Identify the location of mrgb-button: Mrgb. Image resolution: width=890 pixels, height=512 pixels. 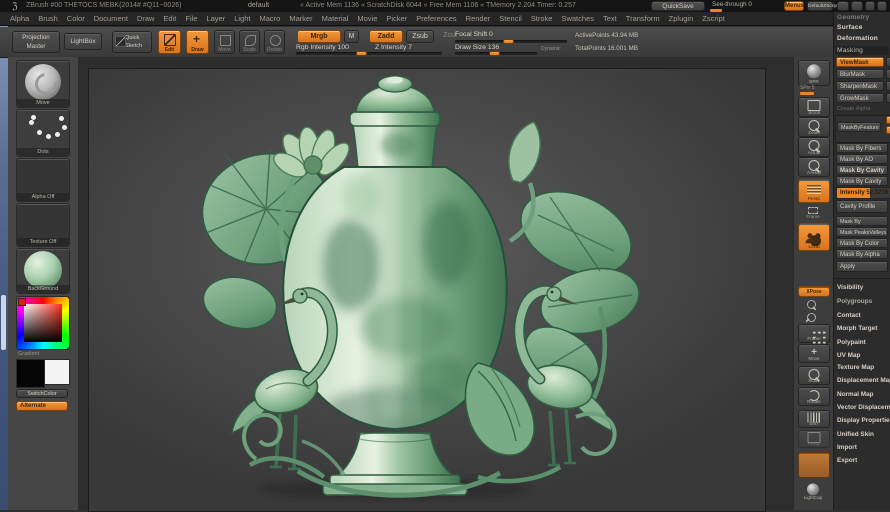
(319, 36).